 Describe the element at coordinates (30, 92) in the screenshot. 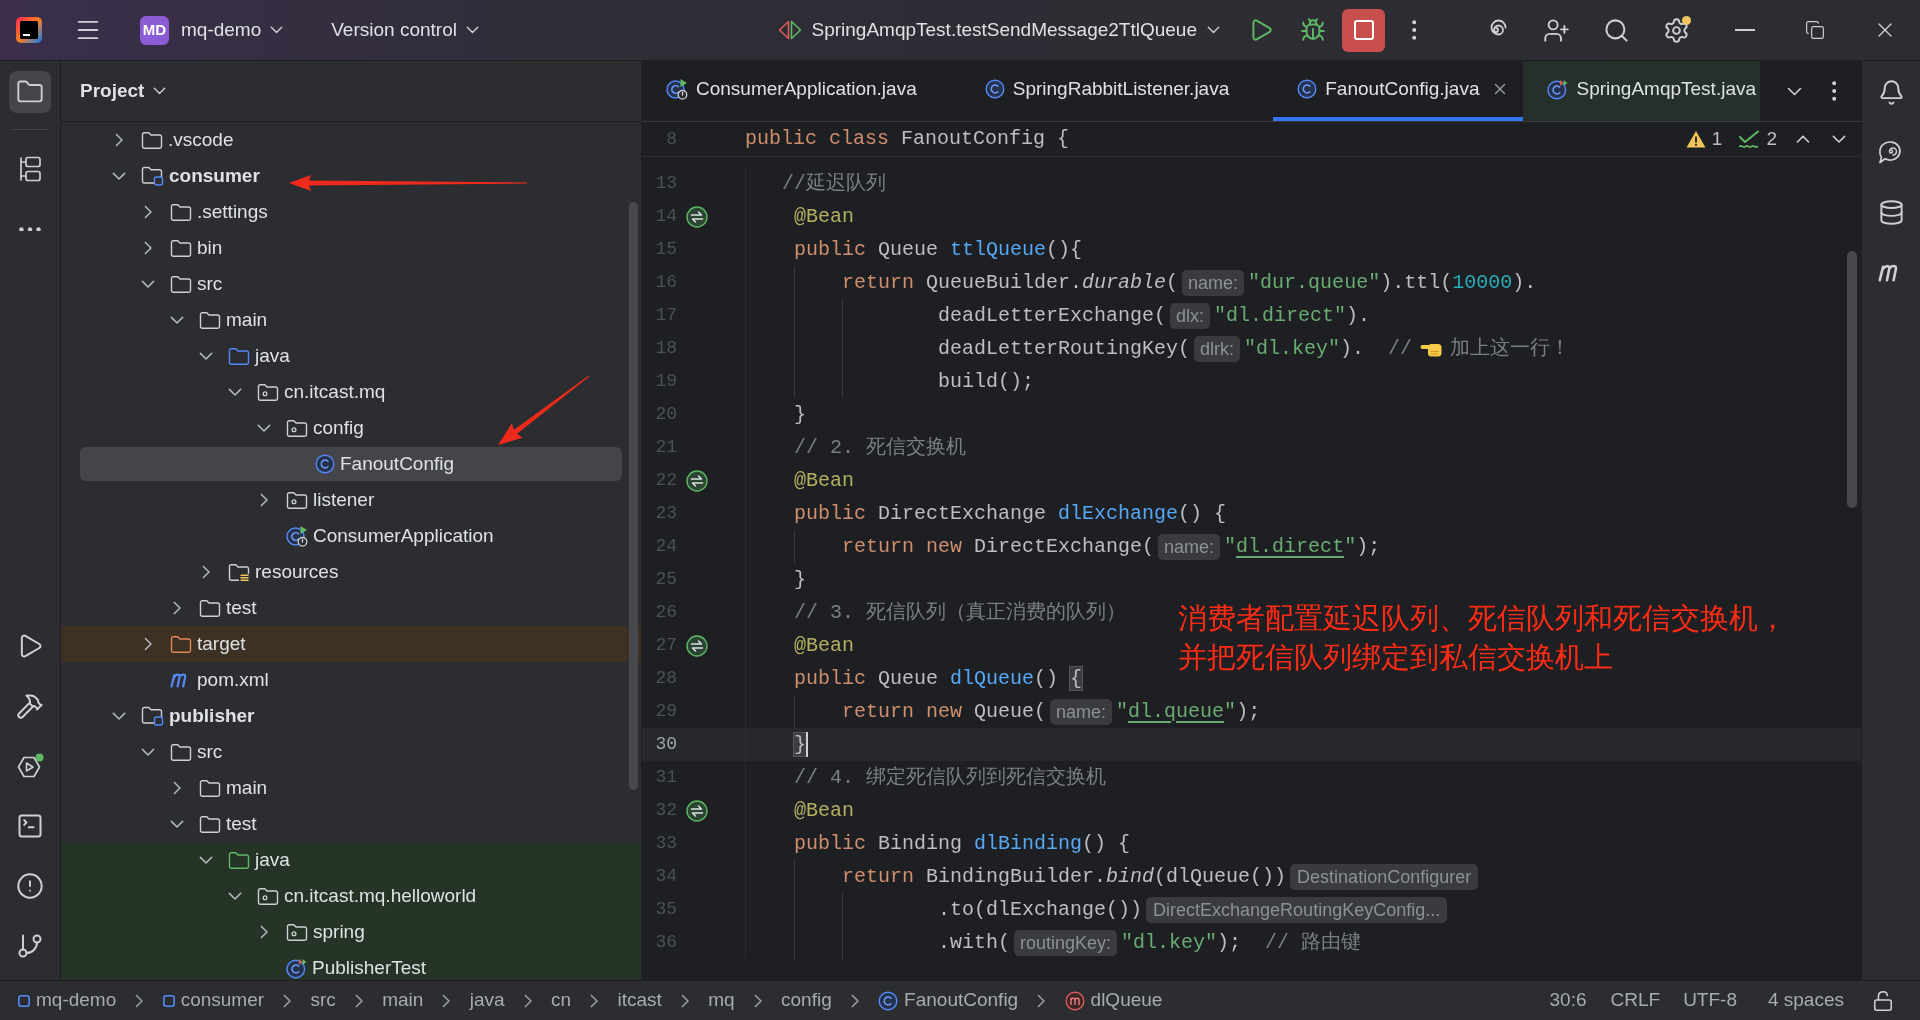

I see `tool-window-button` at that location.